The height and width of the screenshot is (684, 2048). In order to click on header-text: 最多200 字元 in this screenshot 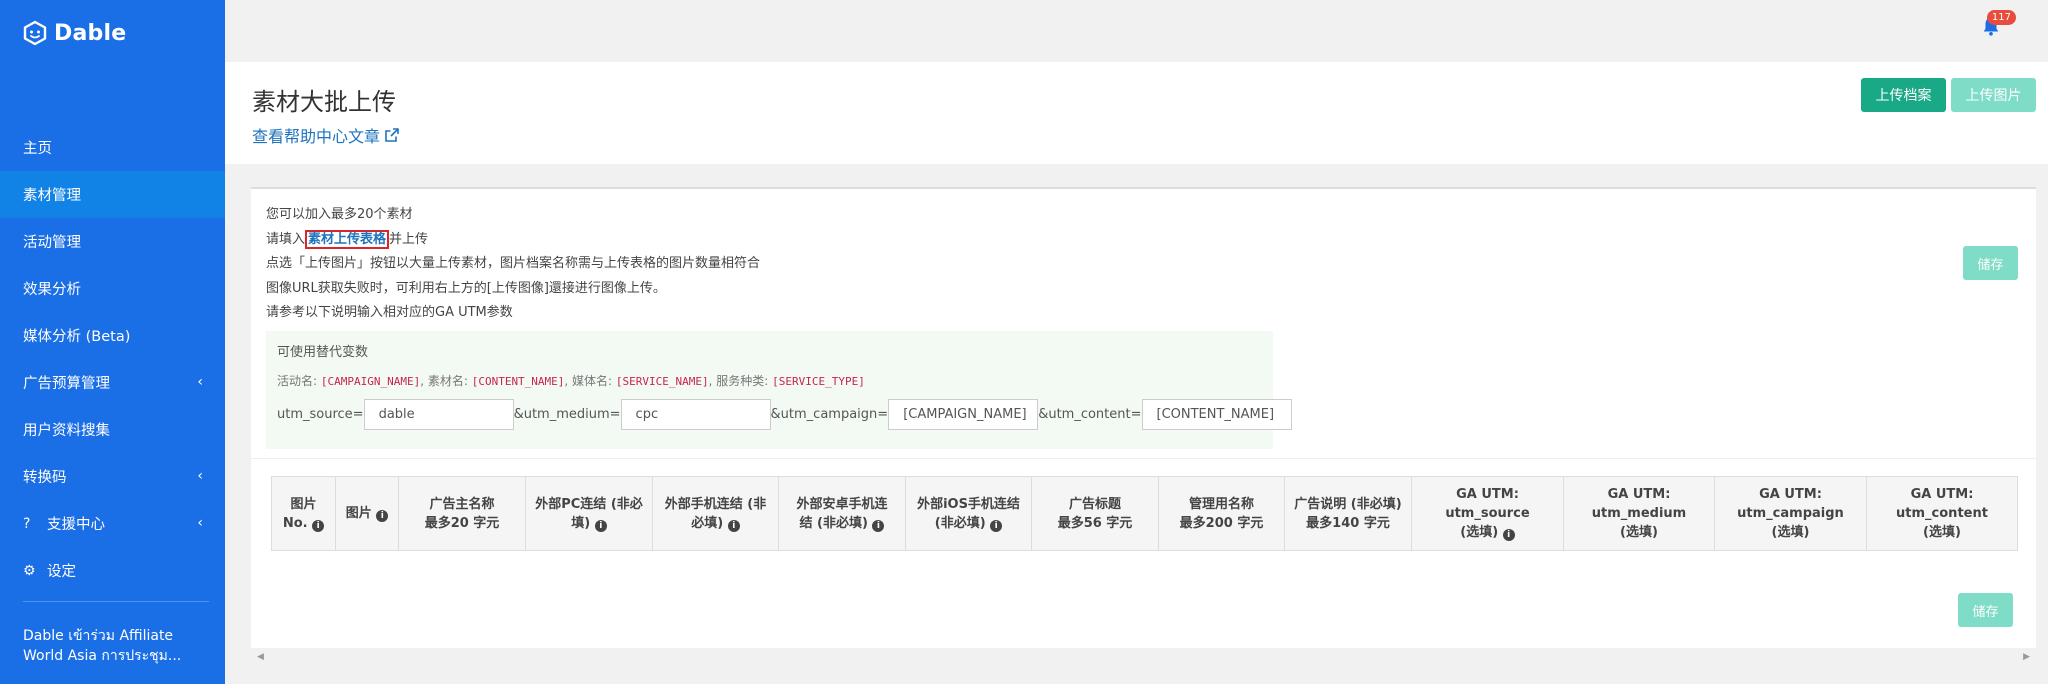, I will do `click(1221, 523)`.